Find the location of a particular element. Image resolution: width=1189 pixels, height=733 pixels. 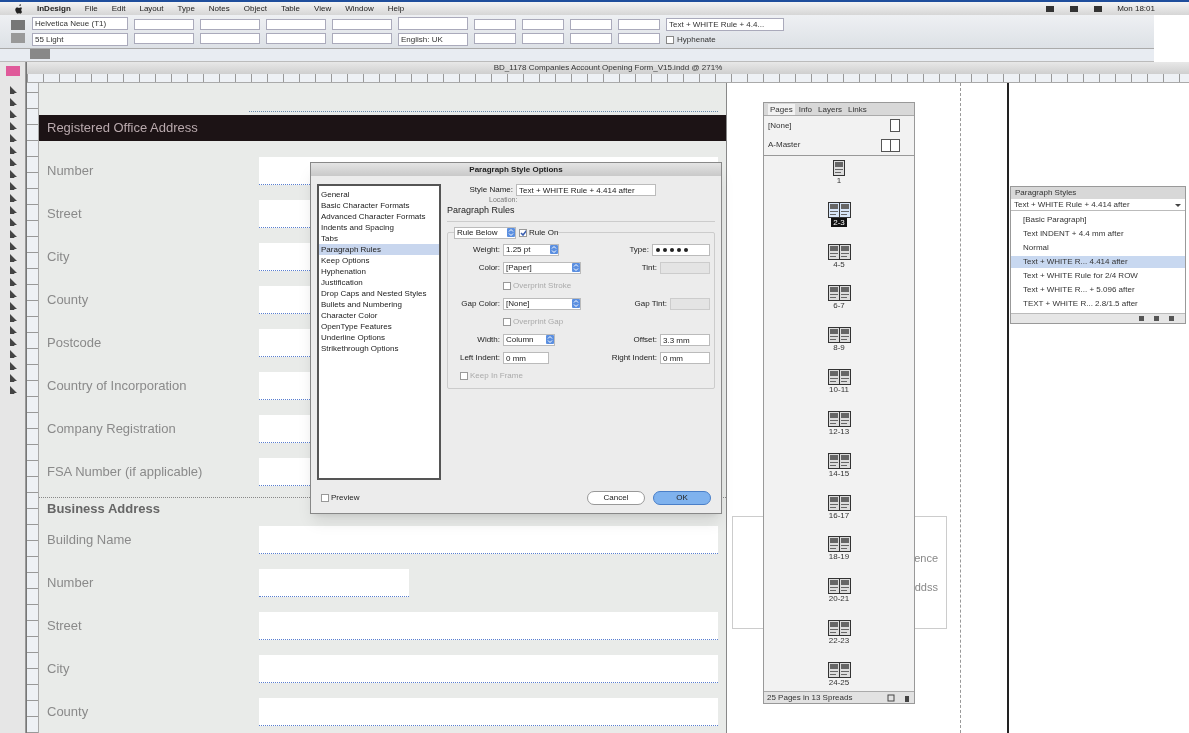

font-style-field: 55 Light is located at coordinates (80, 39).